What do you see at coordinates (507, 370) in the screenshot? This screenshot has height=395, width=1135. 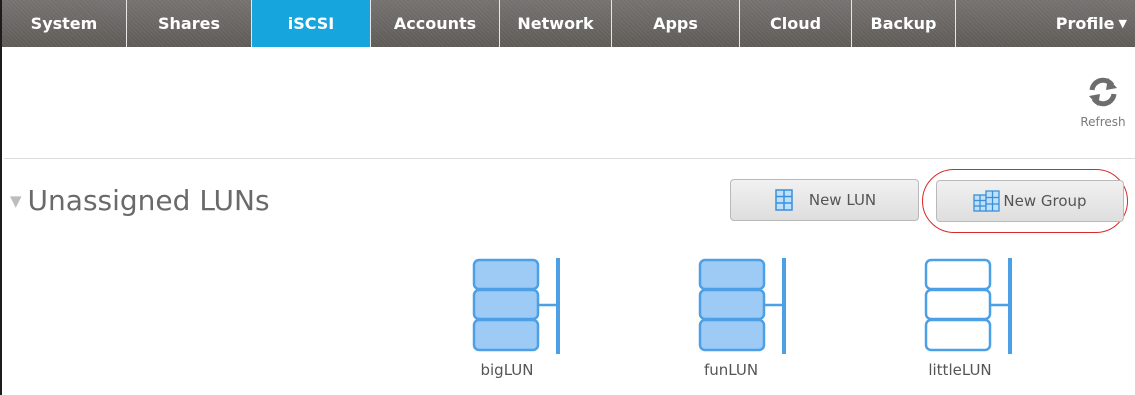 I see `lun-name: bigLUN` at bounding box center [507, 370].